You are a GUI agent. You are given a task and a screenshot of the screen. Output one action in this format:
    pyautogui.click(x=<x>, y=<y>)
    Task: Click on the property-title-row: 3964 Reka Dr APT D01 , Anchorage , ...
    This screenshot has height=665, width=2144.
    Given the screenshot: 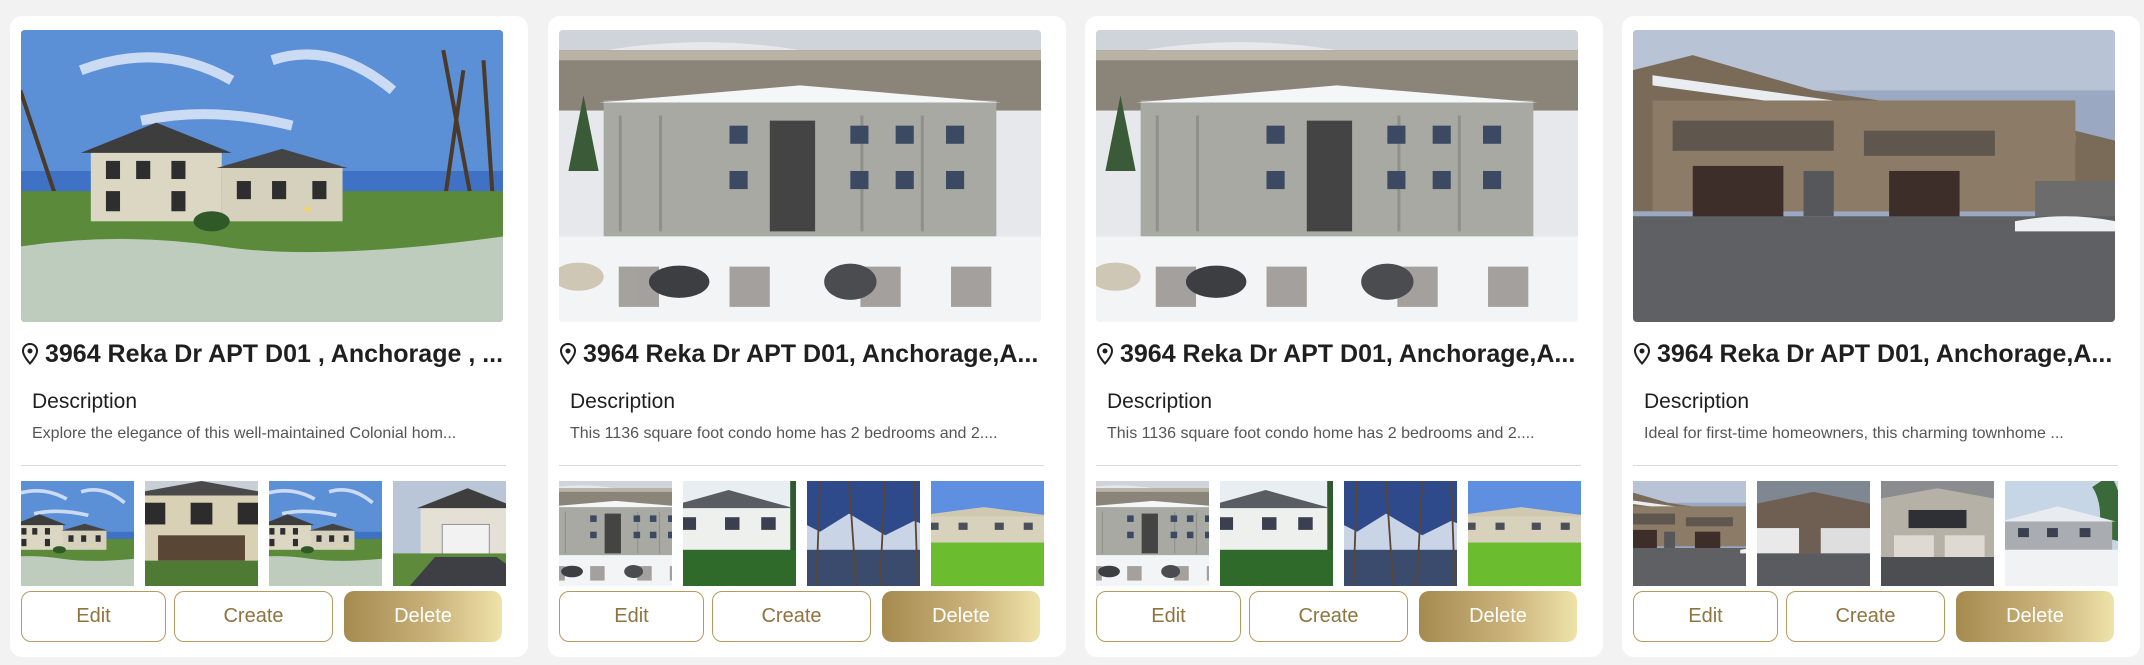 What is the action you would take?
    pyautogui.click(x=263, y=354)
    